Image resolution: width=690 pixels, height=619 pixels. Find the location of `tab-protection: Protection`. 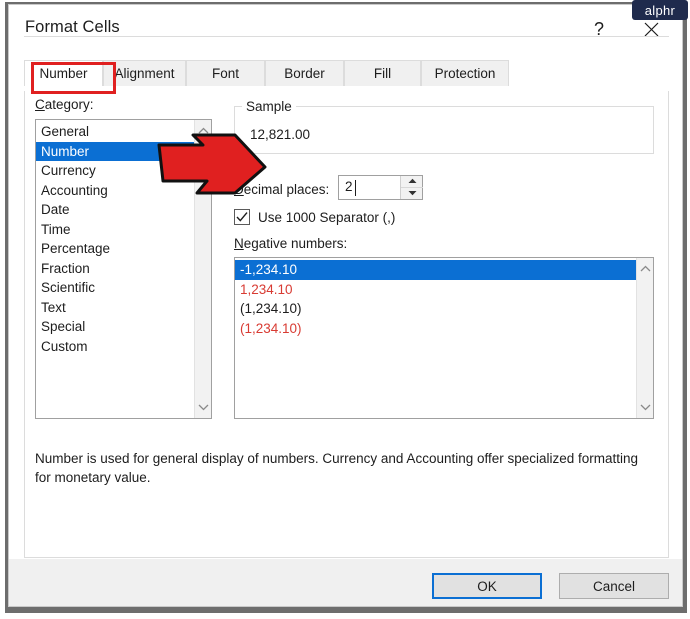

tab-protection: Protection is located at coordinates (465, 73).